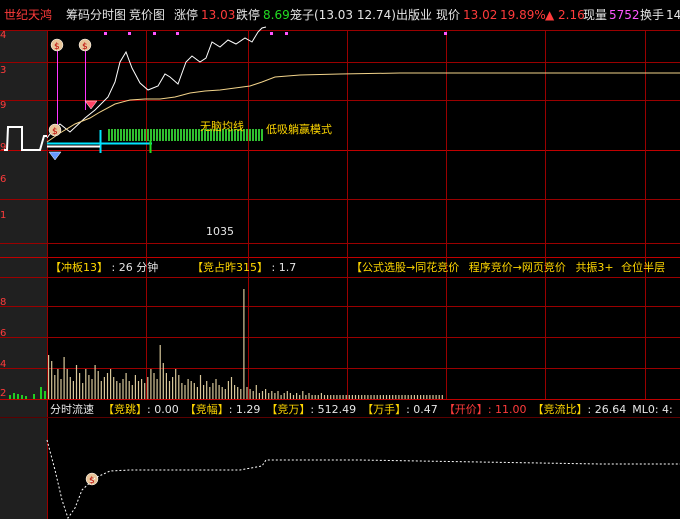 This screenshot has width=680, height=519. I want to click on price-tick: 3, so click(3, 70).